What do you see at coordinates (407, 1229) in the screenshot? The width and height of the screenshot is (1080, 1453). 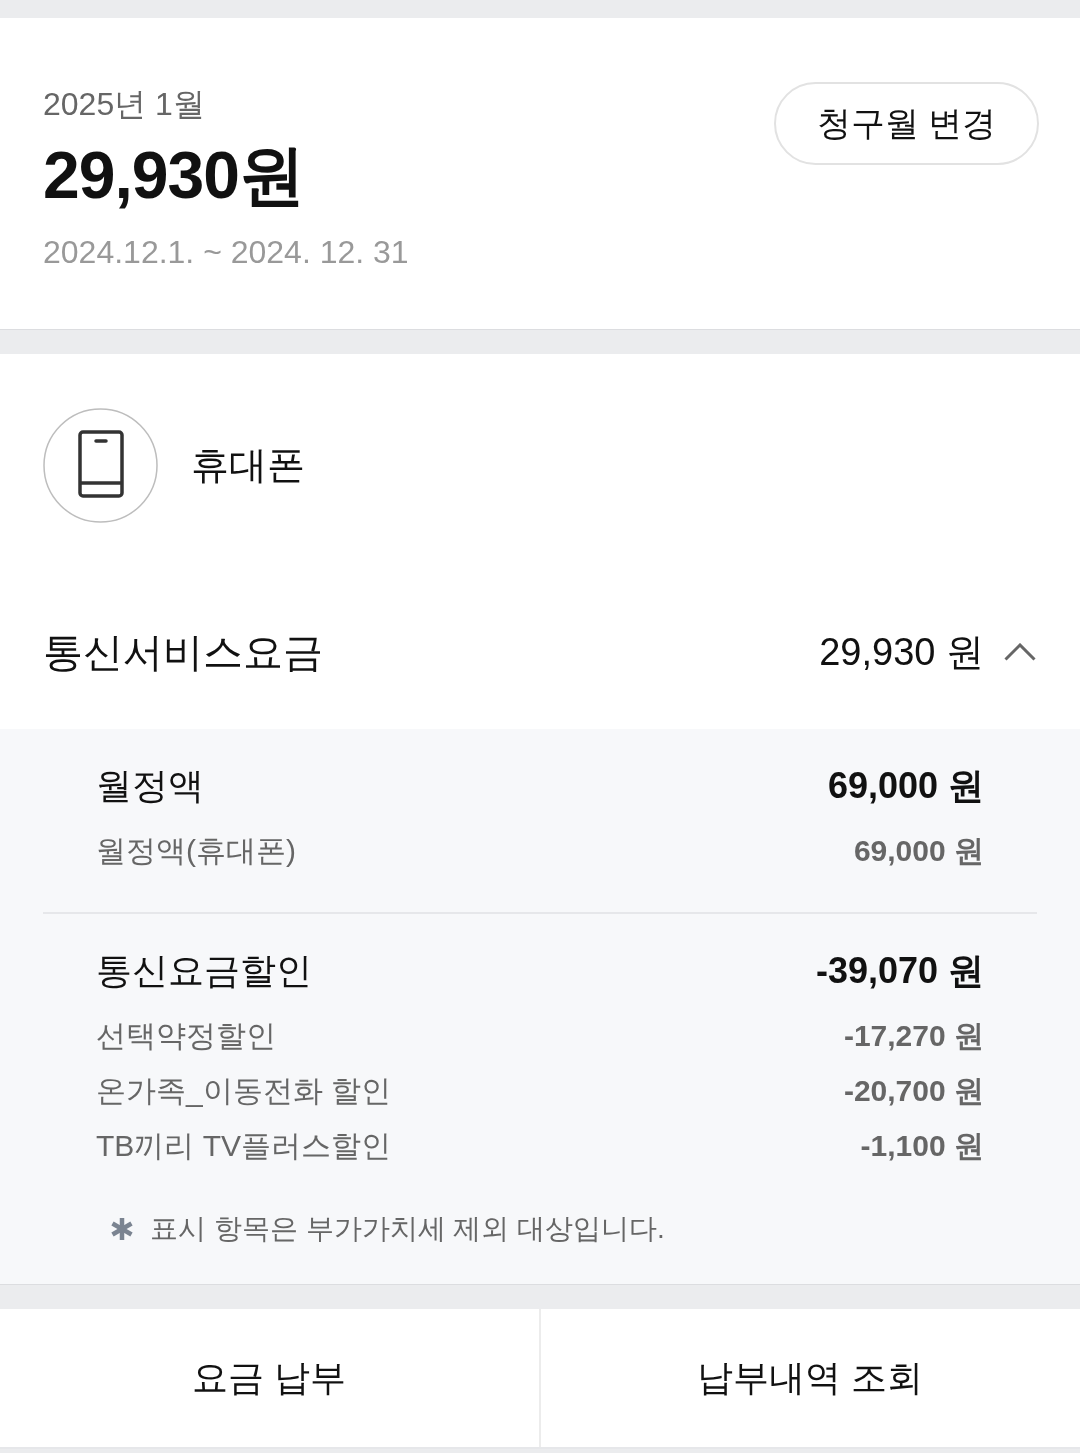 I see `vat-note: 표시 항목은 부가가치세 제외 대상입니다.` at bounding box center [407, 1229].